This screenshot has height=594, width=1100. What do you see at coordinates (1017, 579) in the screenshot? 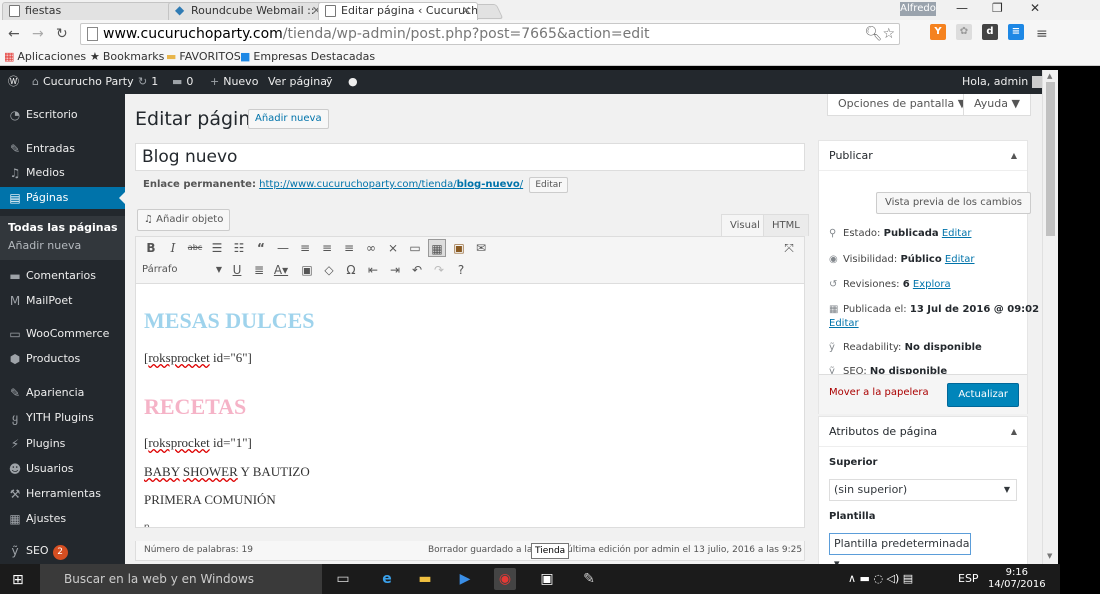
I see `clock: 9:16 14/07/2016` at bounding box center [1017, 579].